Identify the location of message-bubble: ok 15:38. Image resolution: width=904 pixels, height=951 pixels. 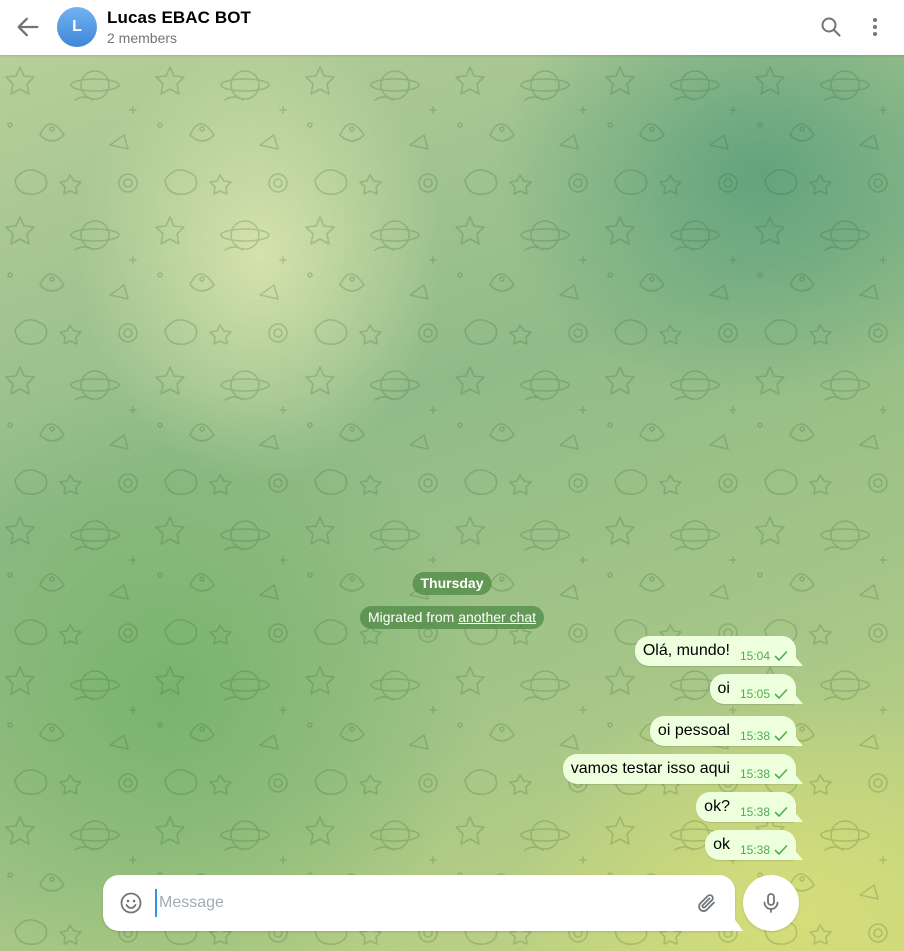
(750, 845).